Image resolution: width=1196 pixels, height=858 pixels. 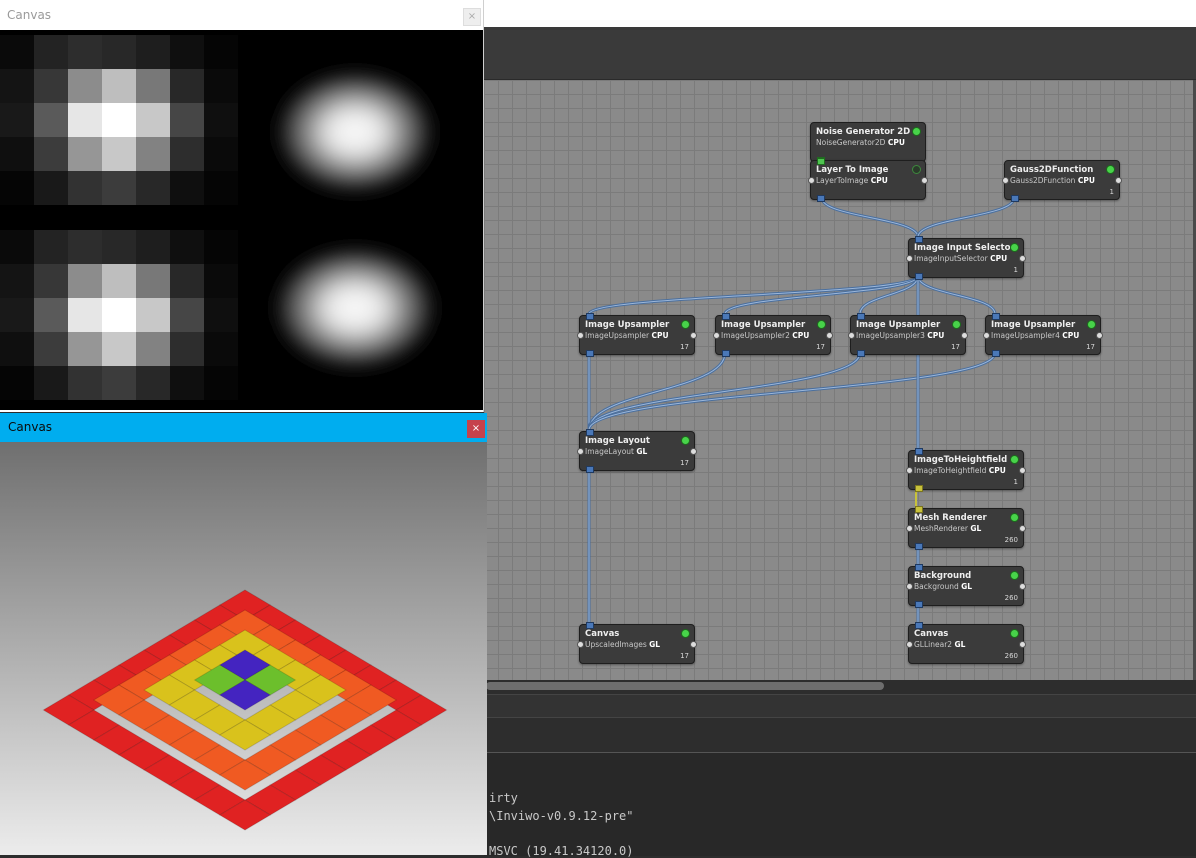 I want to click on node-gauss-2d-function: Gauss2DFunction Gauss2DFunction CPU 1, so click(x=1062, y=181).